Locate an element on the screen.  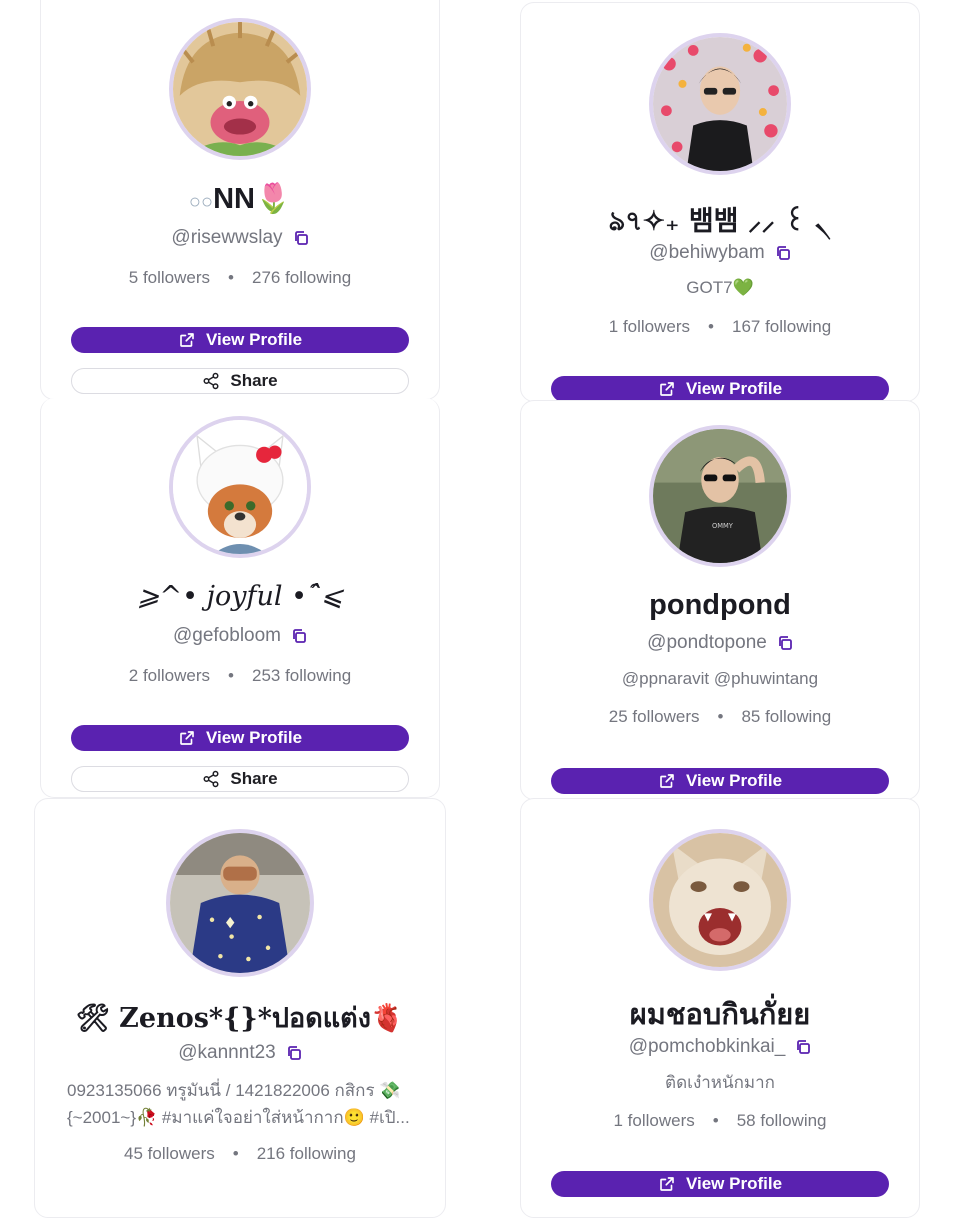
following-count: 85 following is located at coordinates (786, 716).